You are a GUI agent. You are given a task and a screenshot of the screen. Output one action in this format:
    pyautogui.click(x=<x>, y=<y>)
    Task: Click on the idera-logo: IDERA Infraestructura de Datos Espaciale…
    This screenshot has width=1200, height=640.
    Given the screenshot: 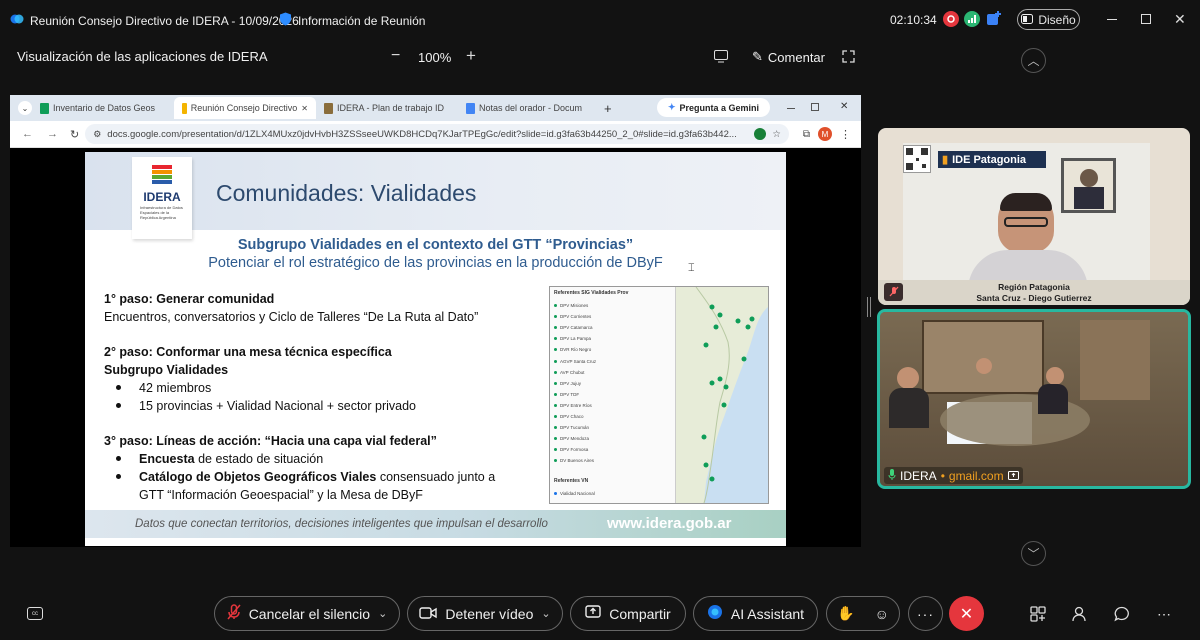 What is the action you would take?
    pyautogui.click(x=162, y=198)
    